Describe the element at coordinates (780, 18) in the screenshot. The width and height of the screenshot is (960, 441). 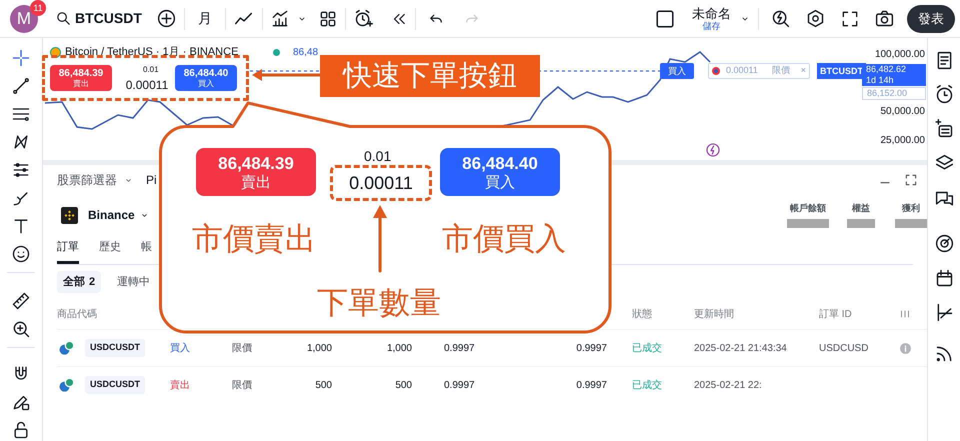
I see `lightning-search-icon` at that location.